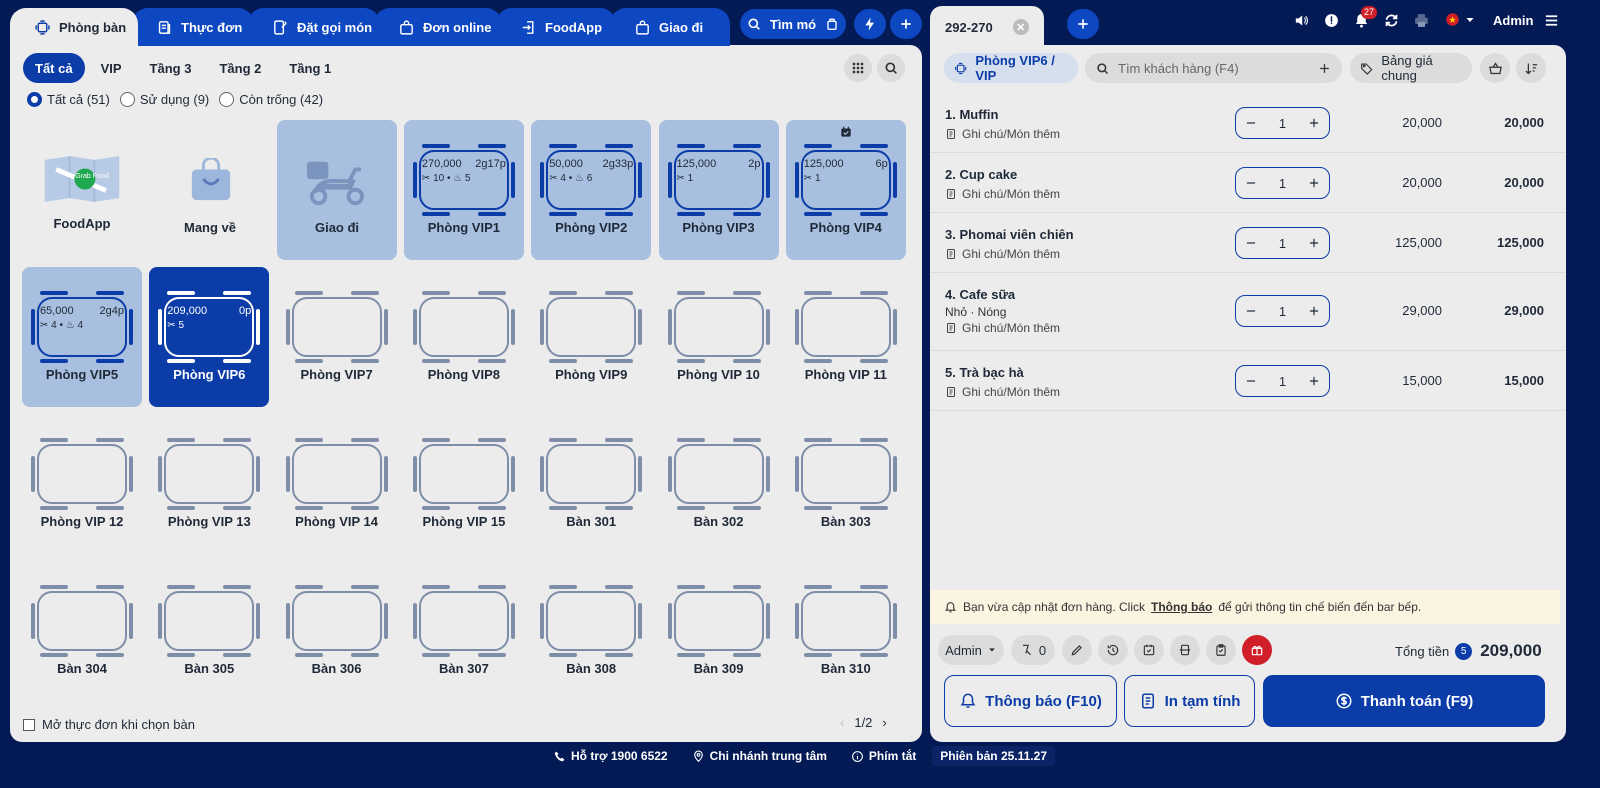  Describe the element at coordinates (82, 631) in the screenshot. I see `table-card: Bàn 304` at that location.